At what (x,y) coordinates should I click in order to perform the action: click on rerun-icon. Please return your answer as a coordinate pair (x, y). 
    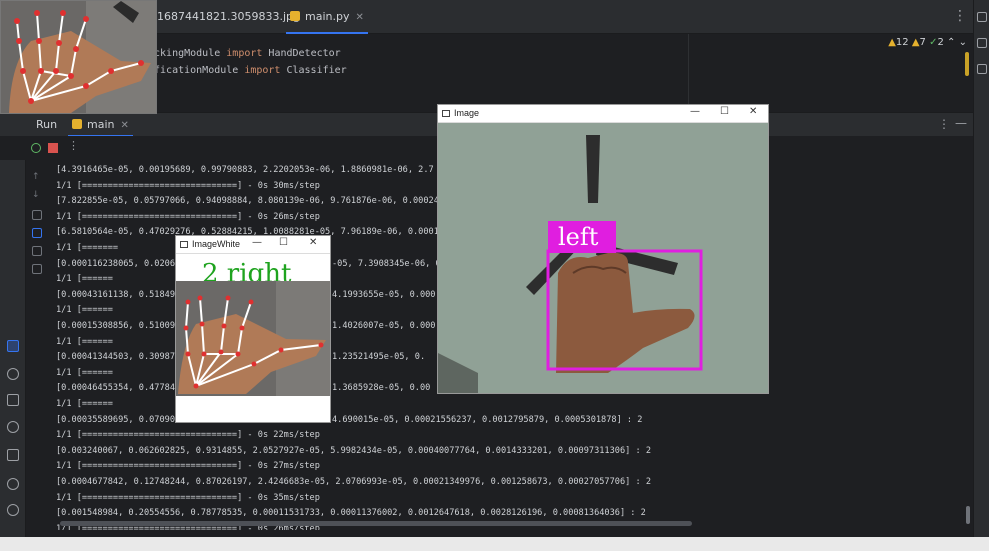
    Looking at the image, I should click on (36, 148).